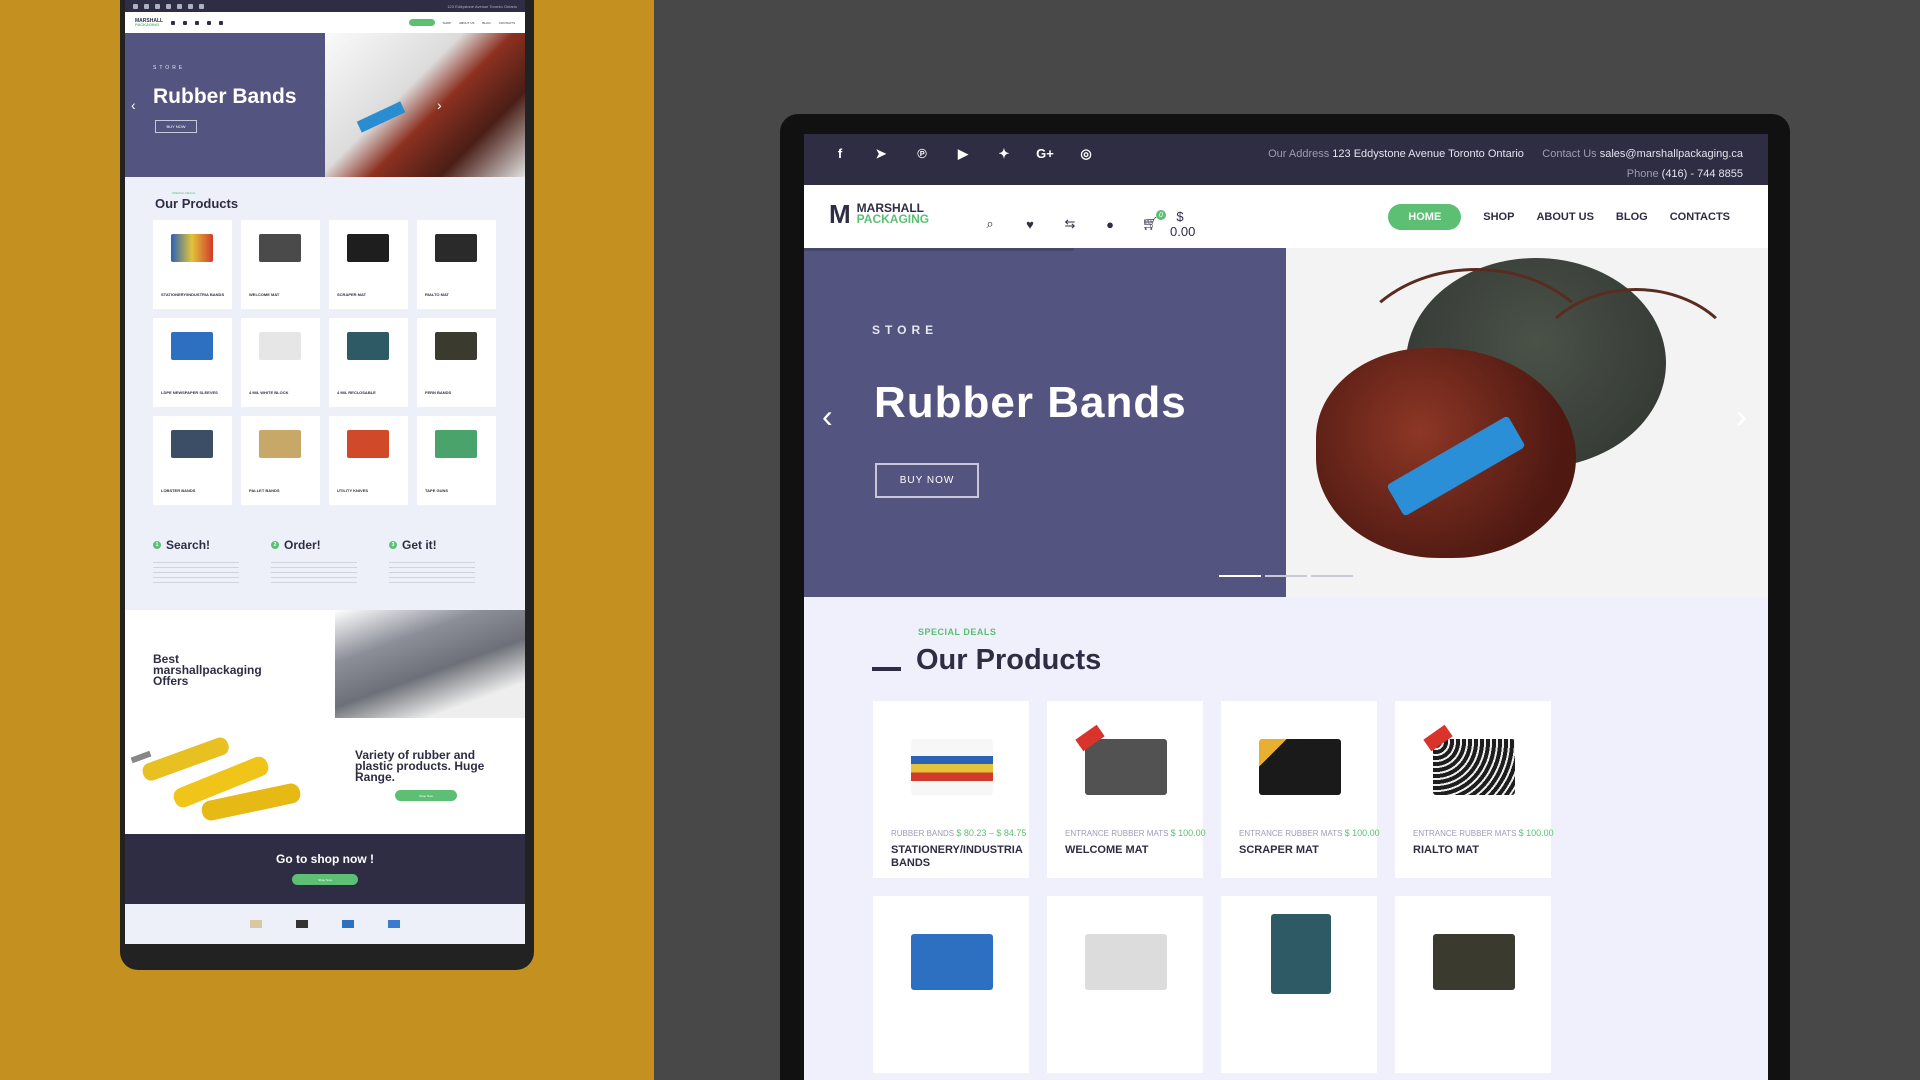  I want to click on cta-shop-button: Shop Now, so click(325, 879).